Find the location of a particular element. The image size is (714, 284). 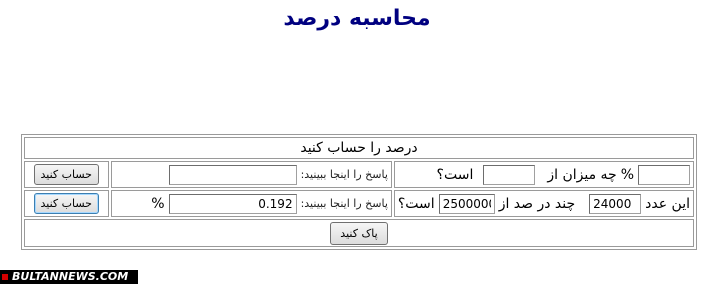

row1-how-much-label: چه میزان از is located at coordinates (582, 174).